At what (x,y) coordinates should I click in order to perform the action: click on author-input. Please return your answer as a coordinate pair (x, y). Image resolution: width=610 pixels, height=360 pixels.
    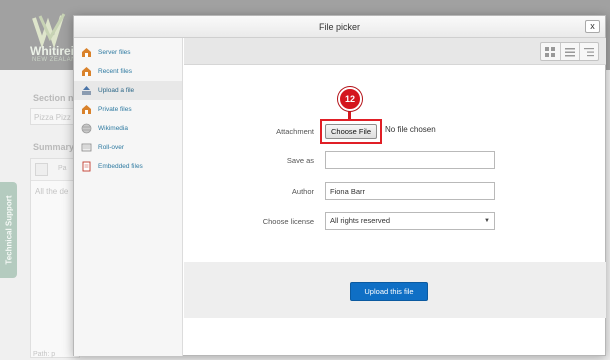
    Looking at the image, I should click on (410, 191).